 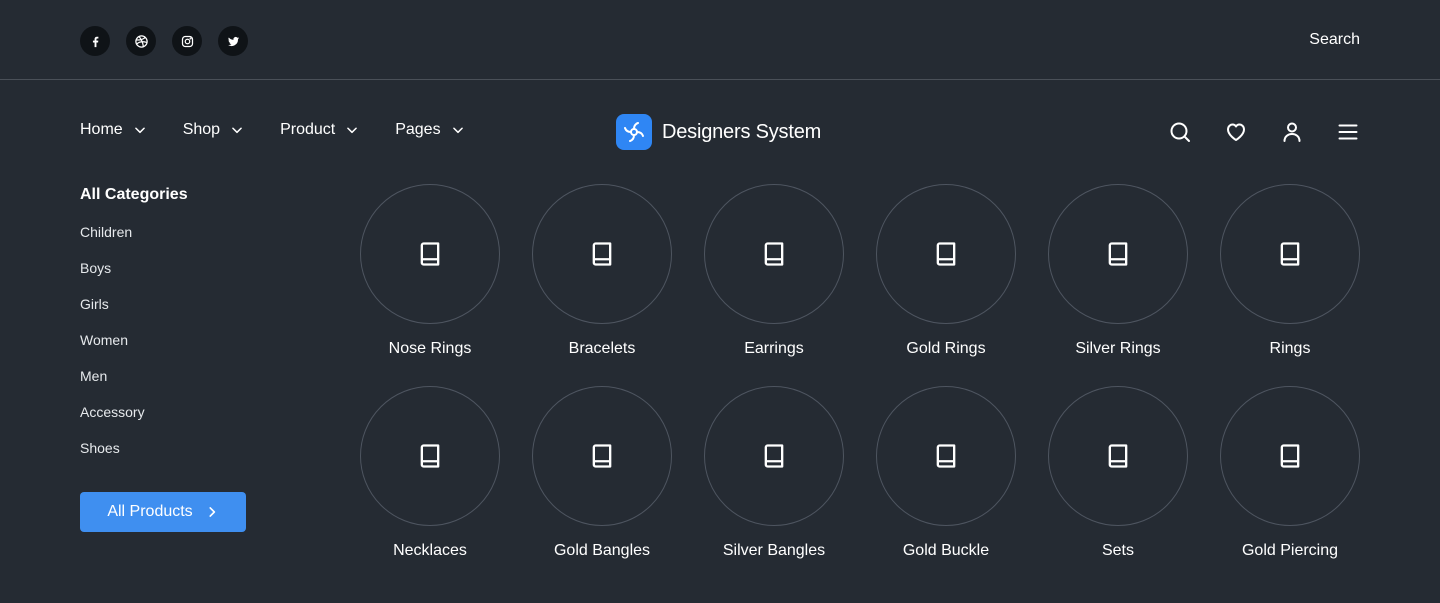 What do you see at coordinates (1290, 550) in the screenshot?
I see `category-label: Gold Piercing` at bounding box center [1290, 550].